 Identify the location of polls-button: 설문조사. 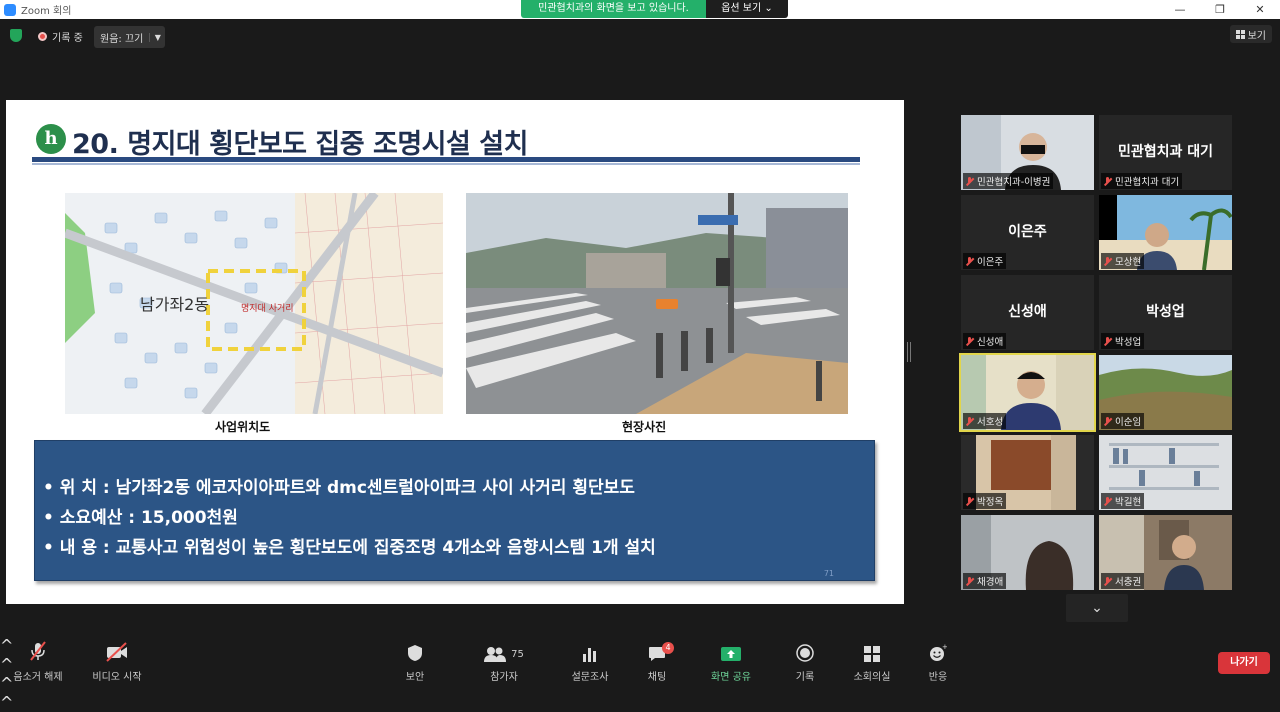
(590, 660).